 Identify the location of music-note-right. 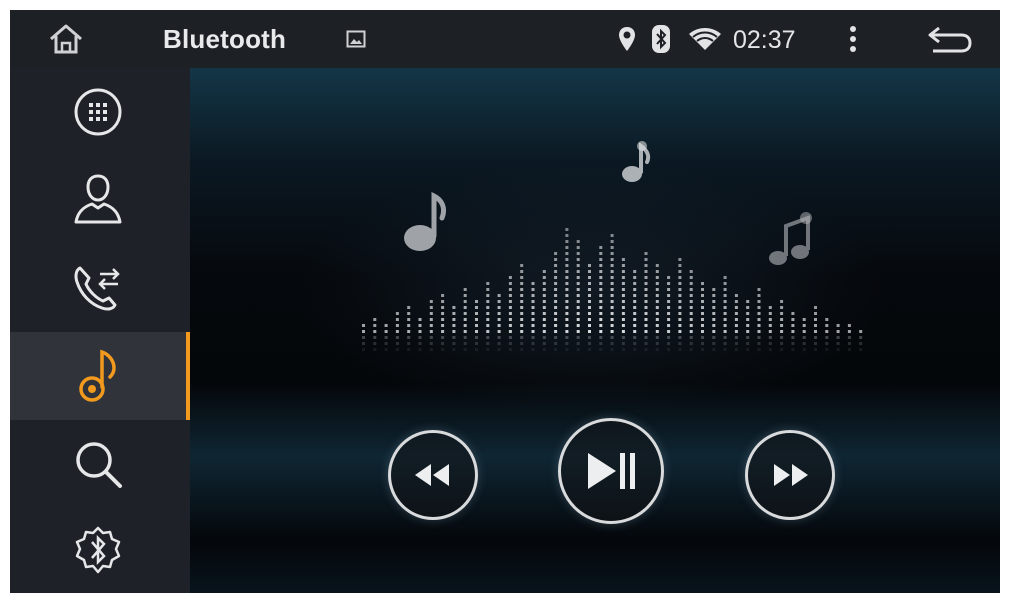
(790, 238).